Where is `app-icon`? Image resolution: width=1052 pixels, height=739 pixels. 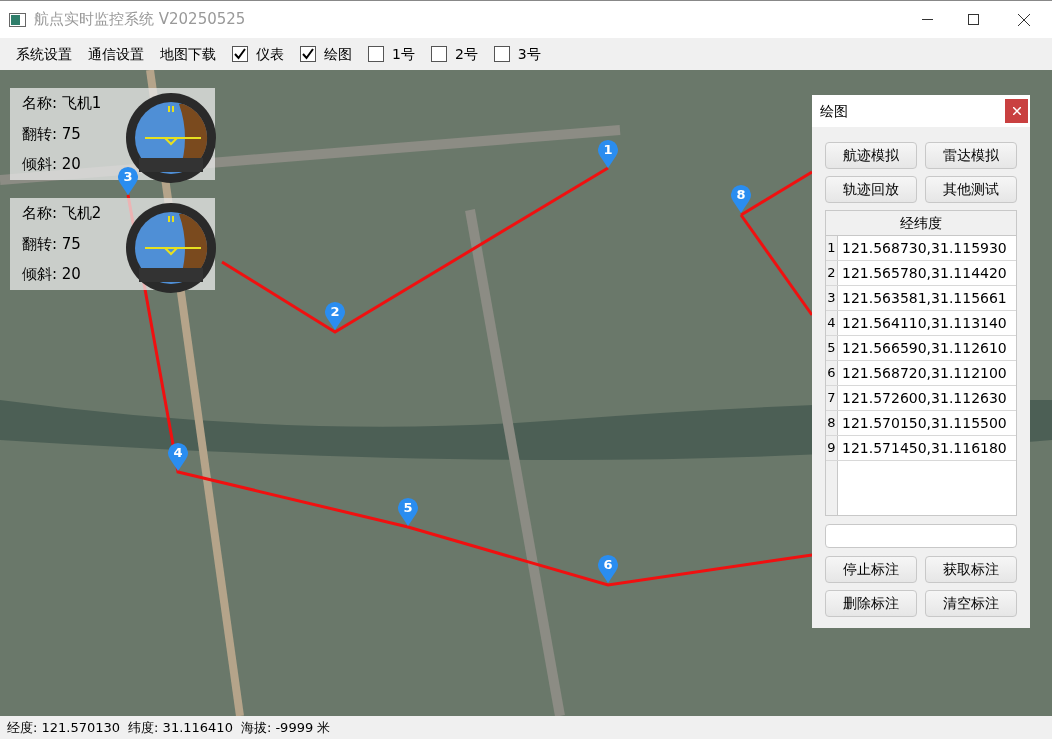
app-icon is located at coordinates (17, 19).